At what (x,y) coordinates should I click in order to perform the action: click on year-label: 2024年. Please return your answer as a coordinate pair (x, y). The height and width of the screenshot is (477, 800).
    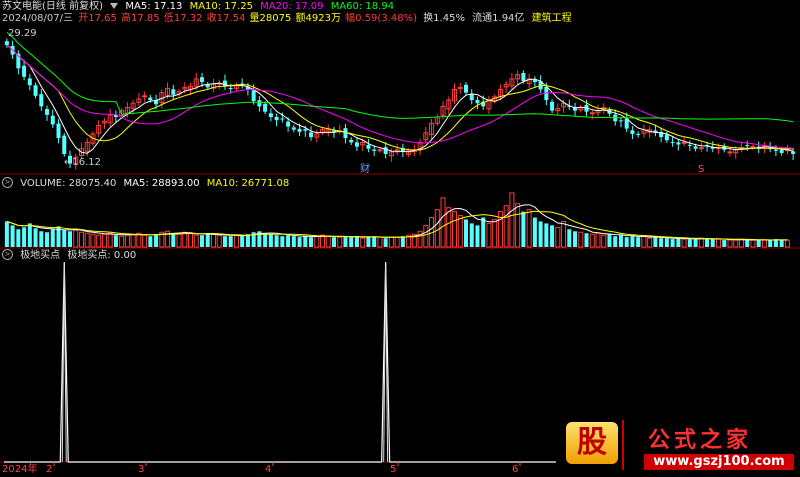
    Looking at the image, I should click on (20, 469).